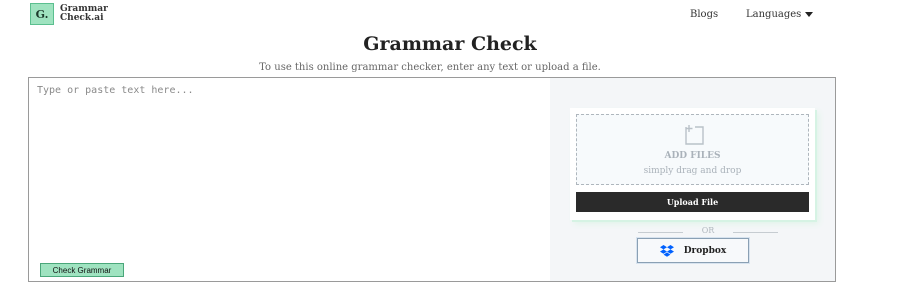  What do you see at coordinates (692, 156) in the screenshot?
I see `add-files-label: ADD FILES` at bounding box center [692, 156].